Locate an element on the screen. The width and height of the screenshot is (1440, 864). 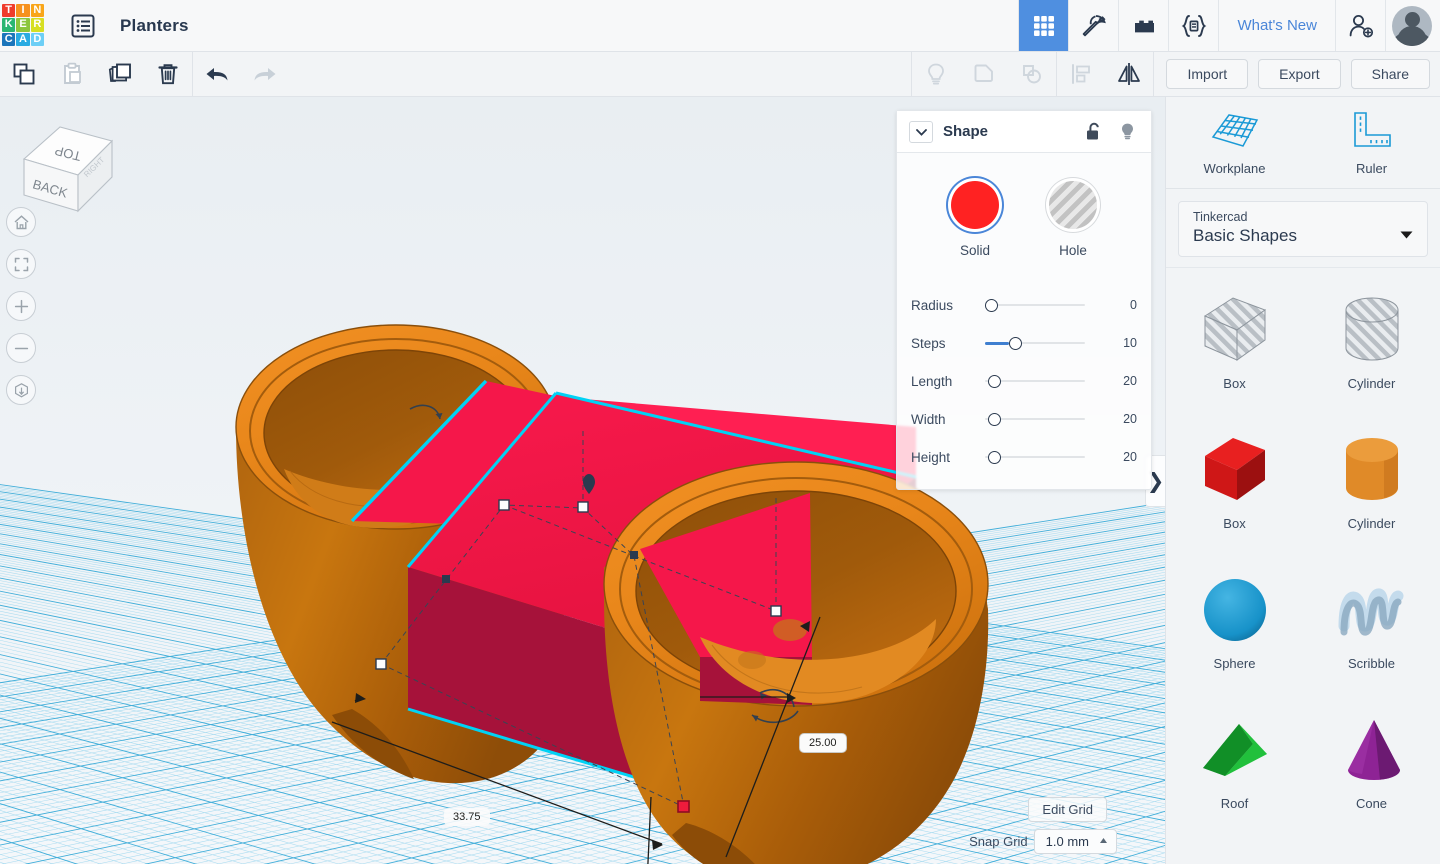
slider-row-length: Length 20 is located at coordinates (1024, 381).